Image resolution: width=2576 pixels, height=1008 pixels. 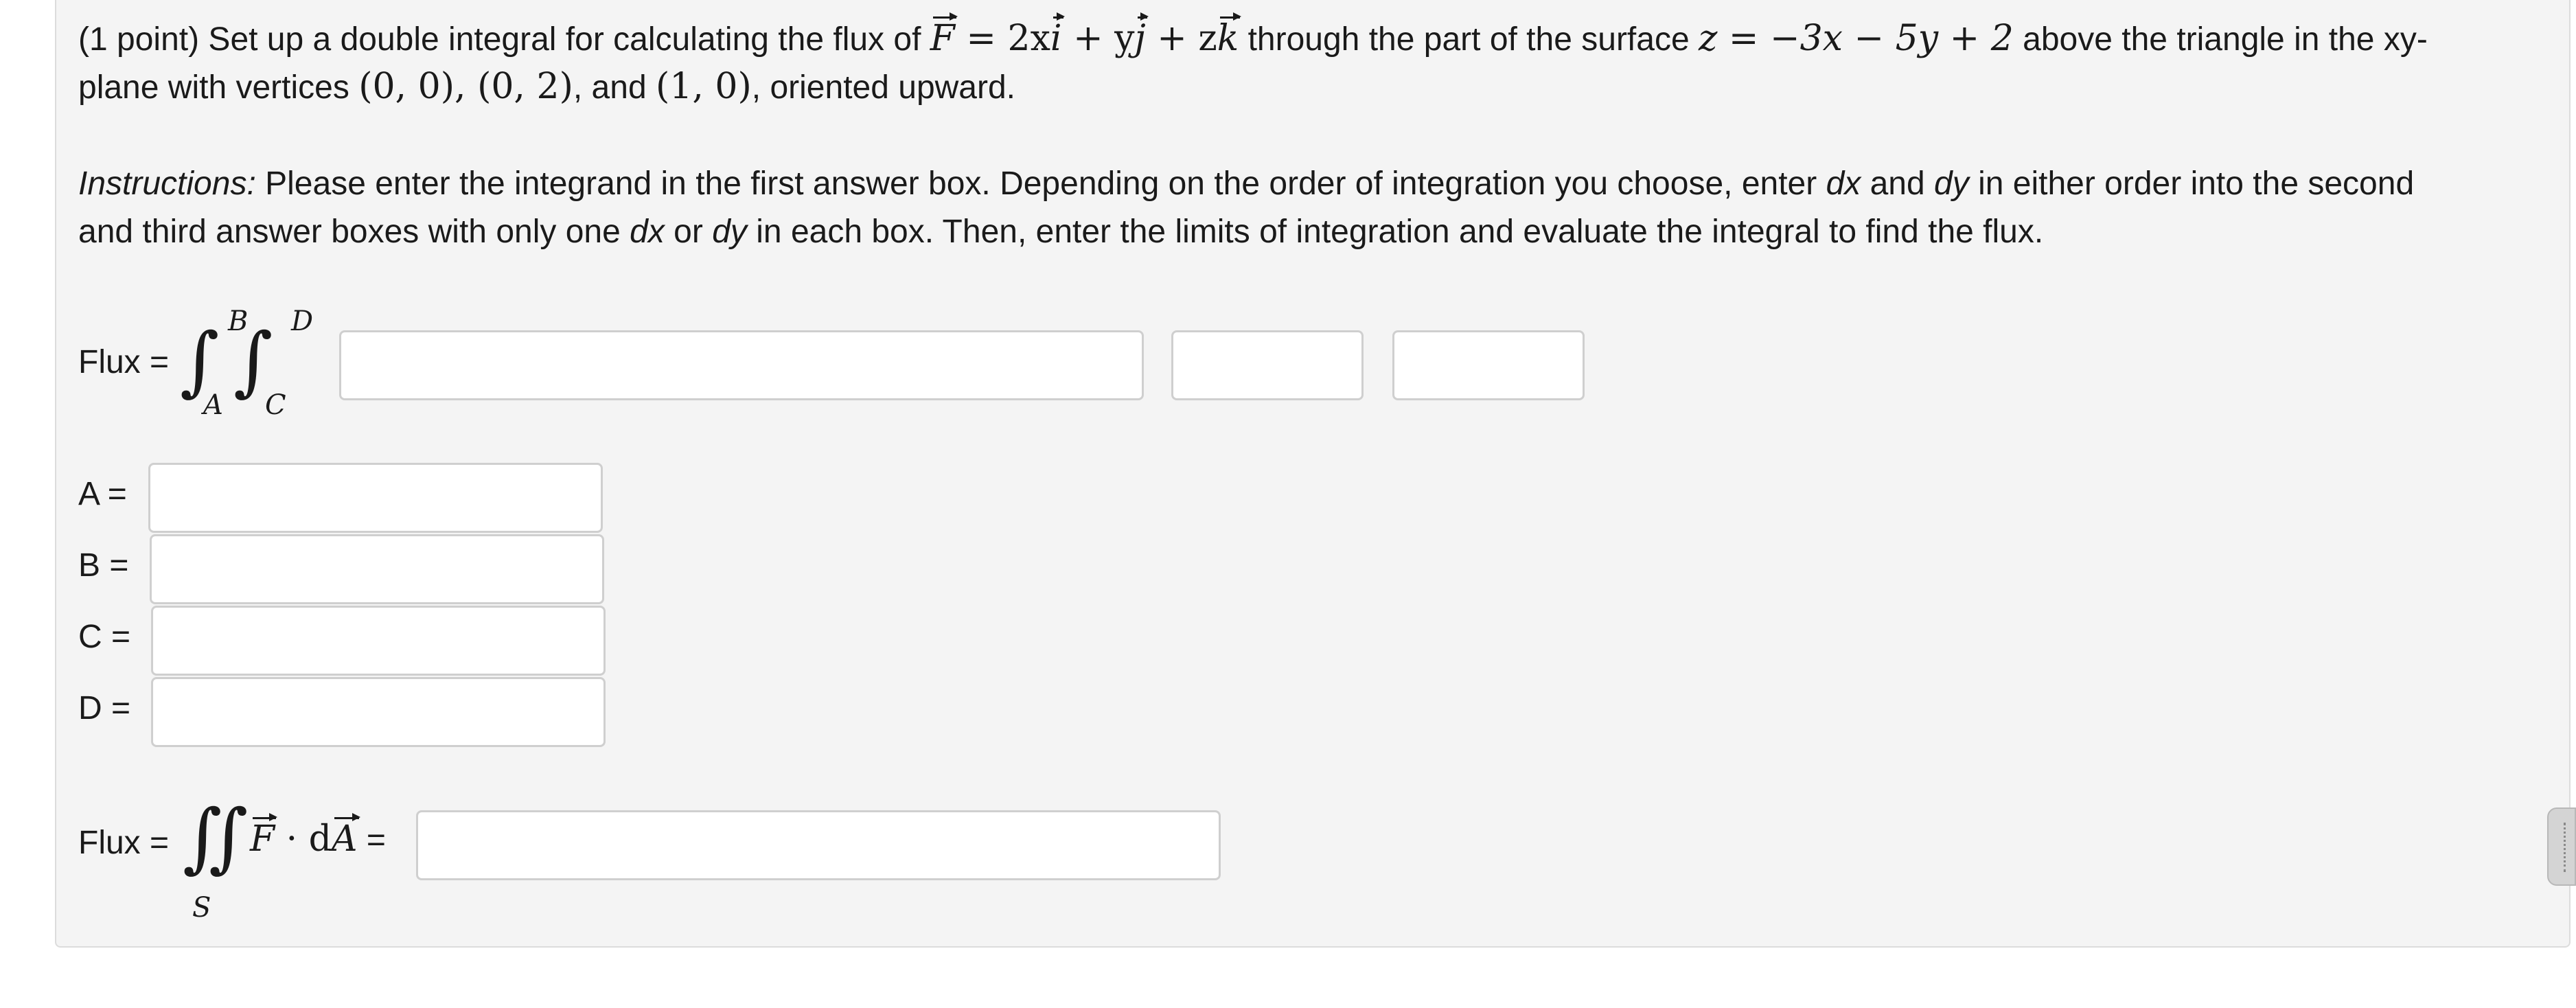 What do you see at coordinates (688, 232) in the screenshot?
I see `instructions-or: or` at bounding box center [688, 232].